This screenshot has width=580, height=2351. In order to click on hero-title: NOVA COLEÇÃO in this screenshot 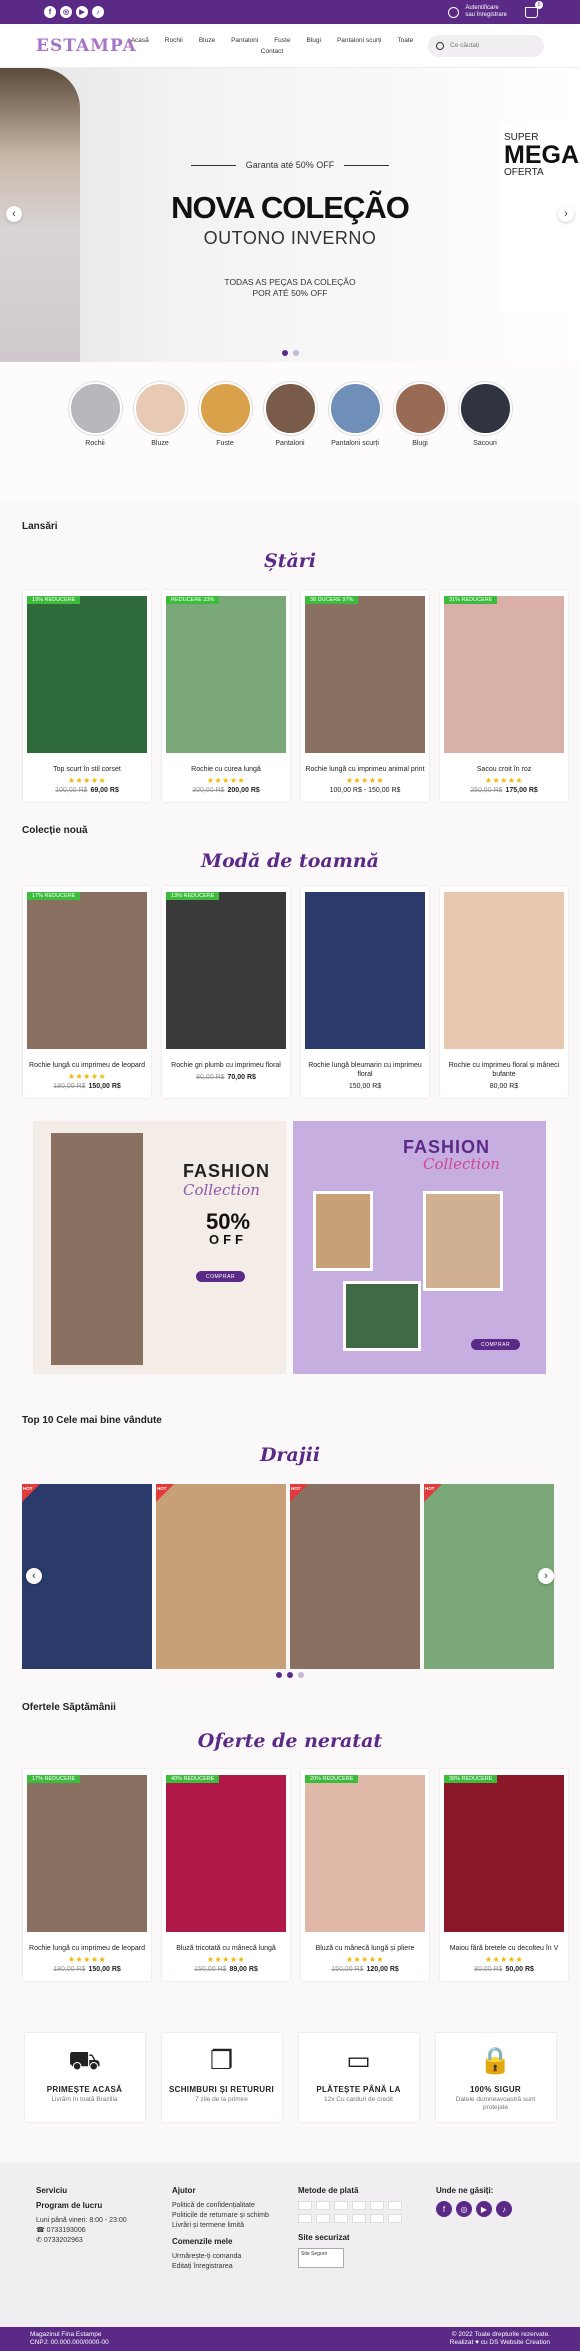, I will do `click(290, 207)`.